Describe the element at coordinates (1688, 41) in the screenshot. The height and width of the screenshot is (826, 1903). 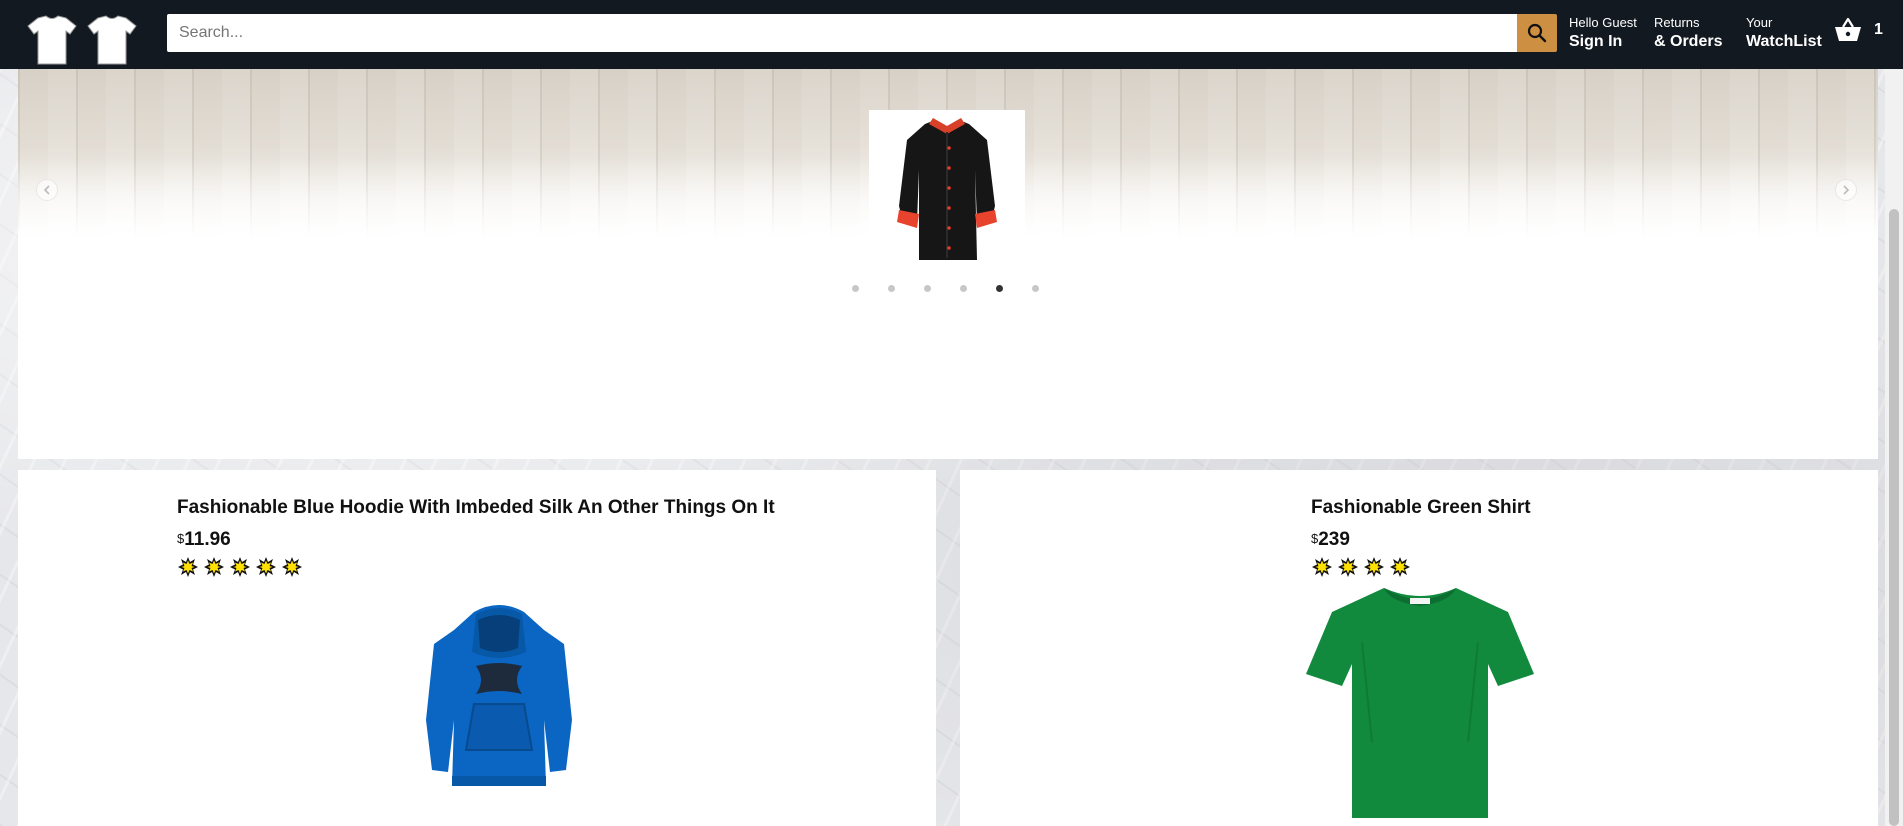
I see `orders-label: & Orders` at that location.